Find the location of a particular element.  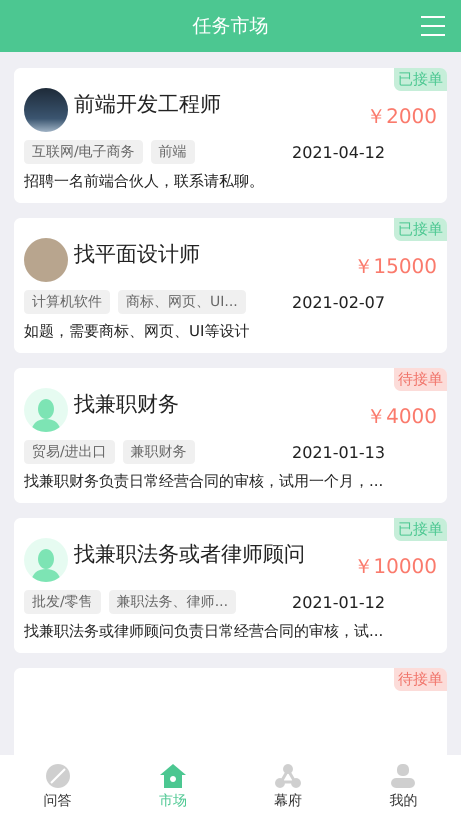

task-description: 如题，需要商标、网页、UI等设计 is located at coordinates (137, 331).